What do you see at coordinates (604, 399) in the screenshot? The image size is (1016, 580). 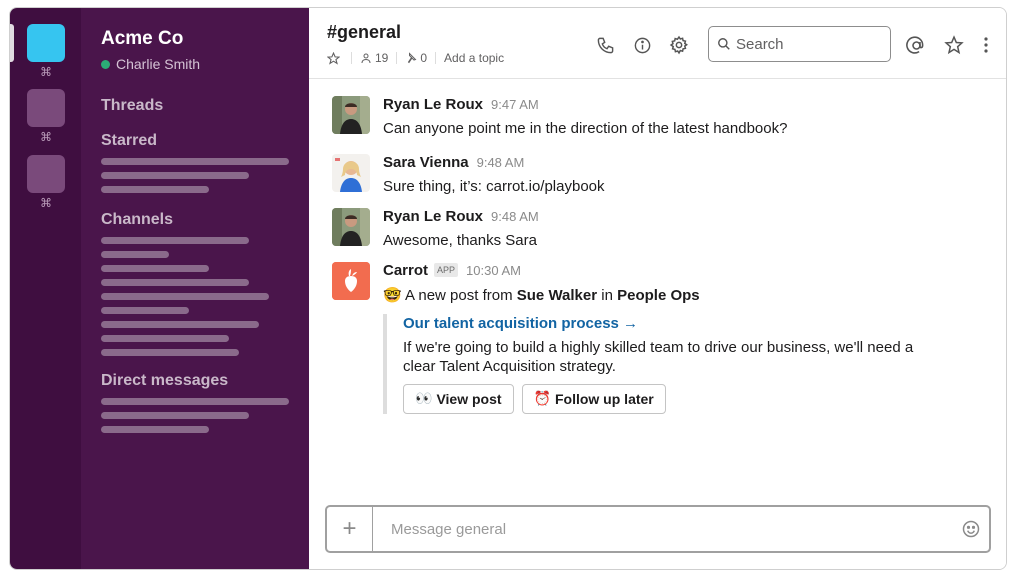 I see `follow-up-later-label: Follow up later` at bounding box center [604, 399].